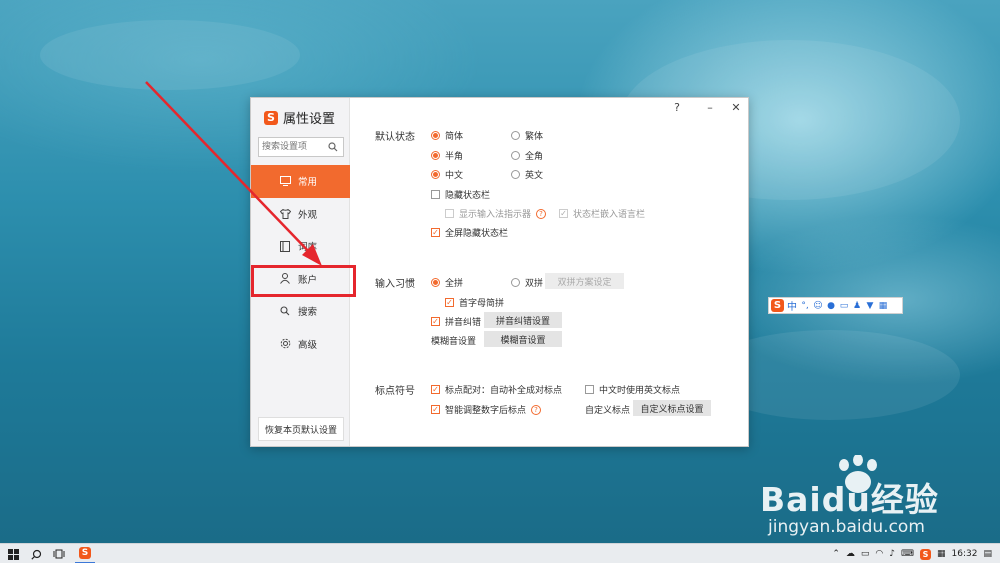  What do you see at coordinates (792, 305) in the screenshot?
I see `ime-mode-toggle: 中` at bounding box center [792, 305].